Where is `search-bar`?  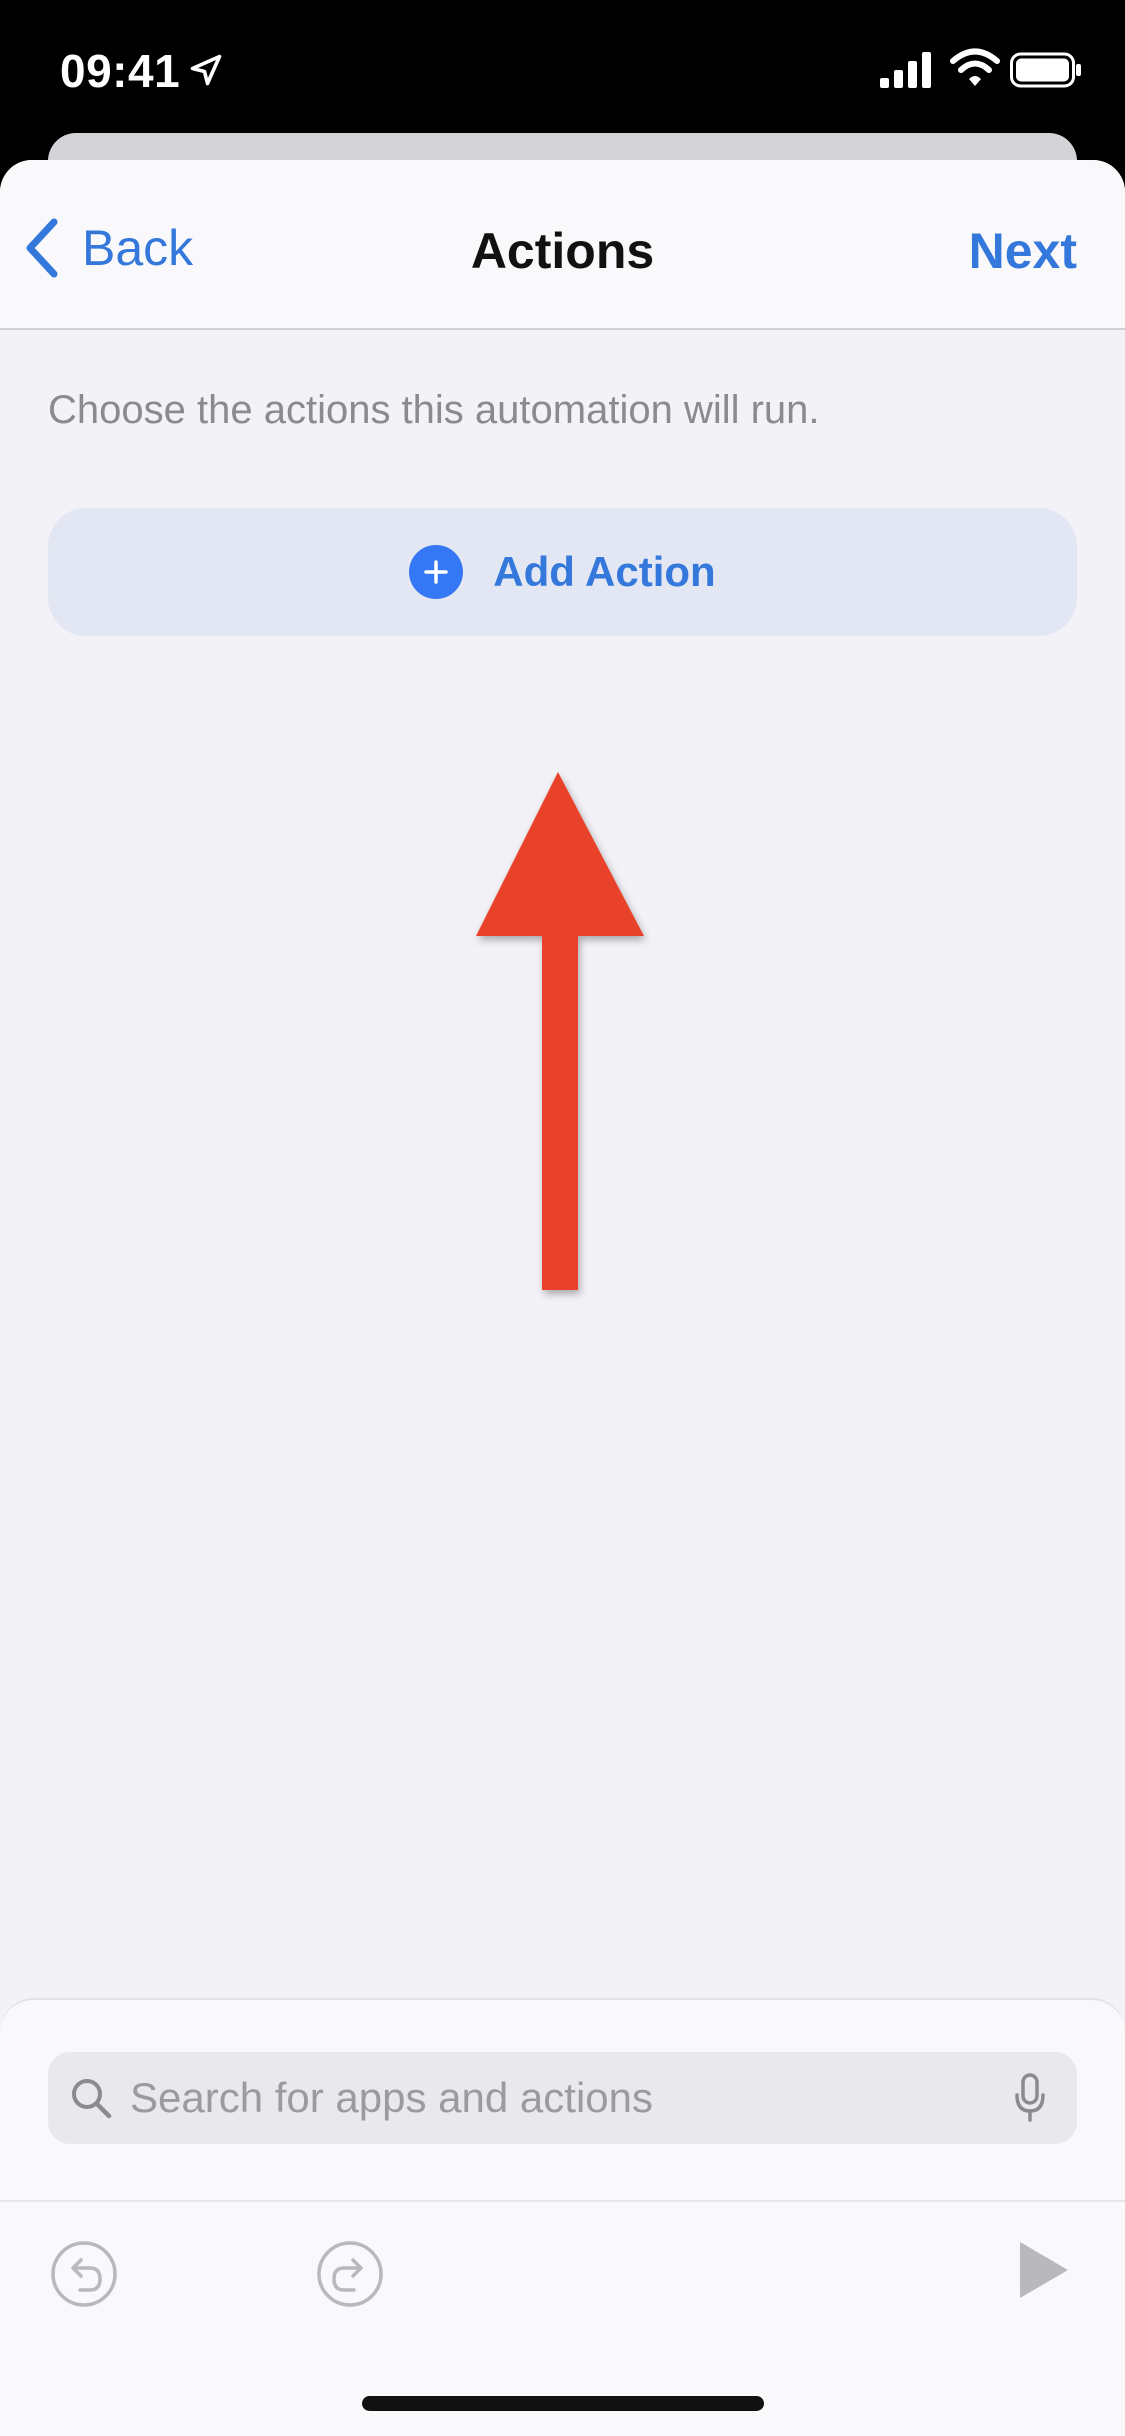 search-bar is located at coordinates (562, 2098).